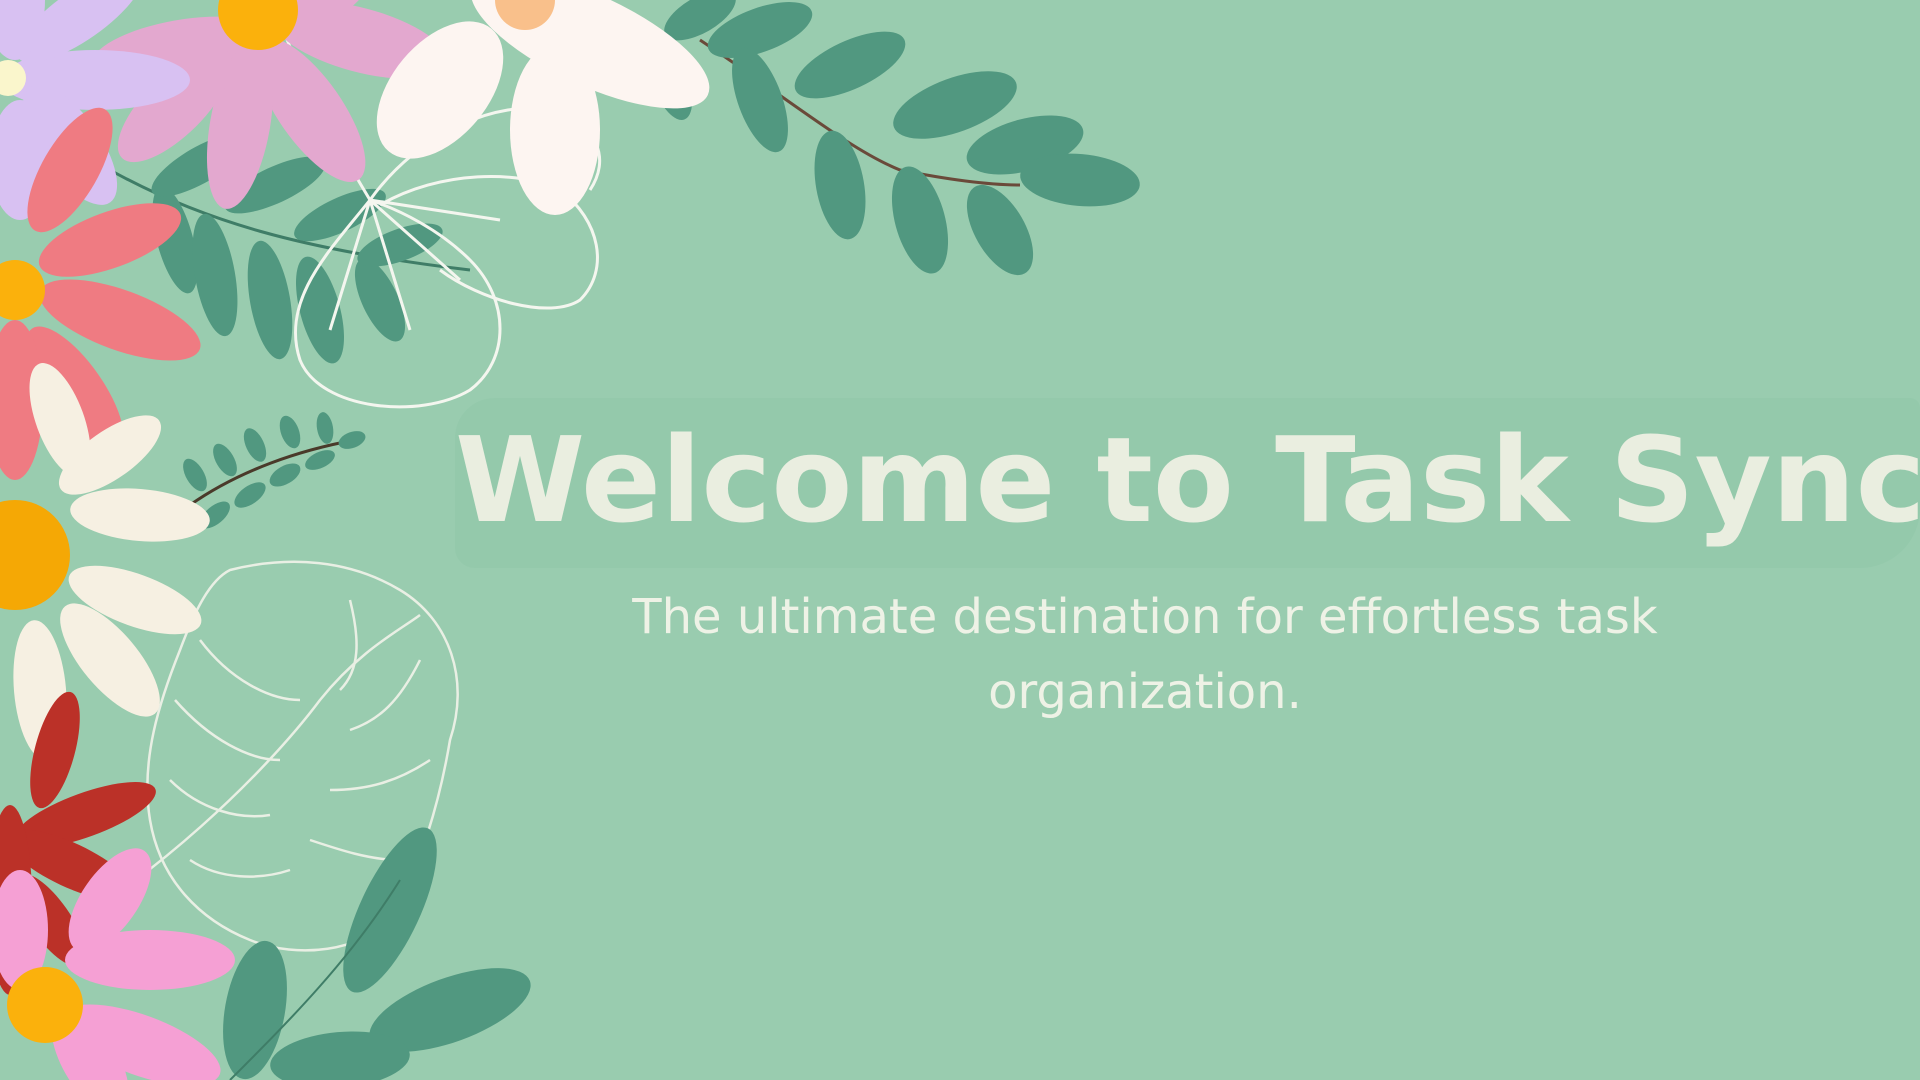  Describe the element at coordinates (893, 138) in the screenshot. I see `eucalyptus-branch-illustration` at that location.